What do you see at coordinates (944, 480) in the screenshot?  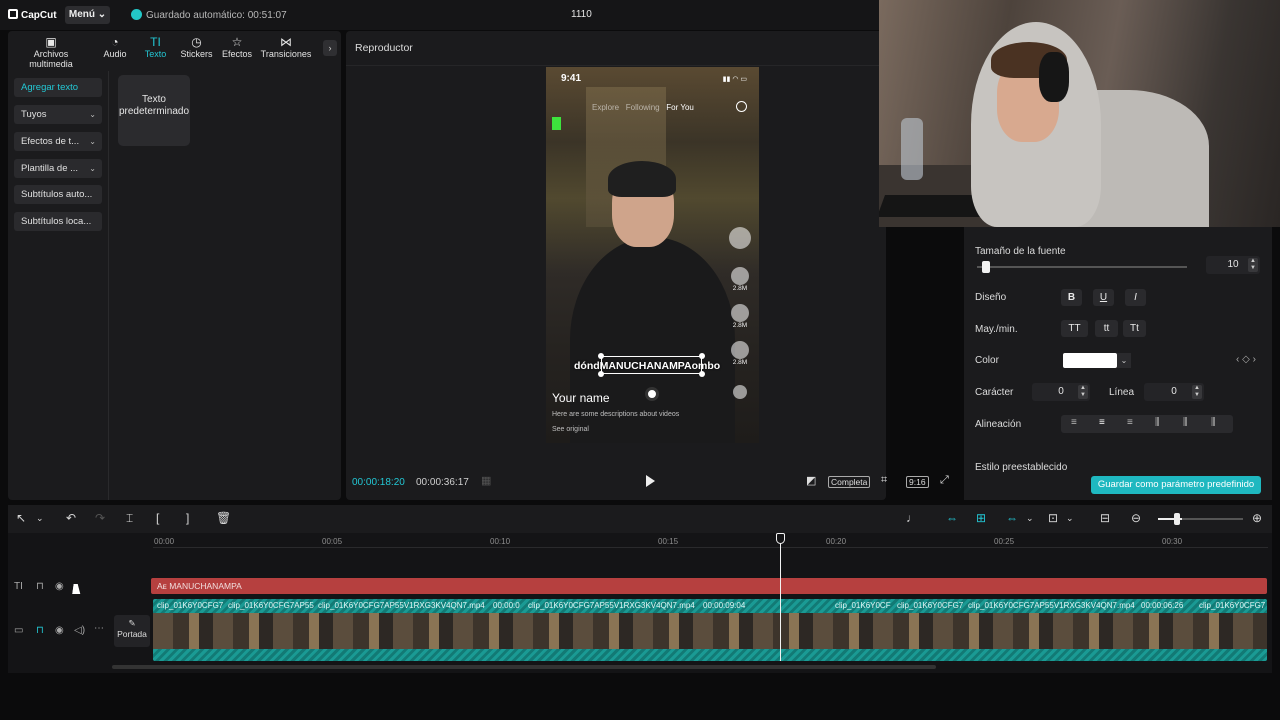 I see `fullscreen-icon: ⤢` at bounding box center [944, 480].